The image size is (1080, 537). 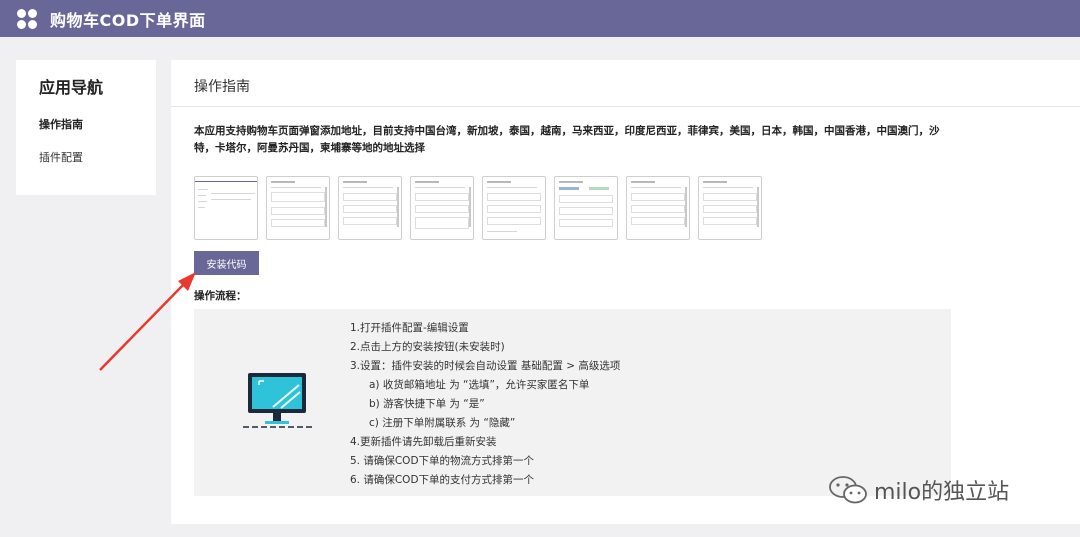 I want to click on step-item: 2.点击上方的安装按钮(未安装时), so click(x=427, y=347).